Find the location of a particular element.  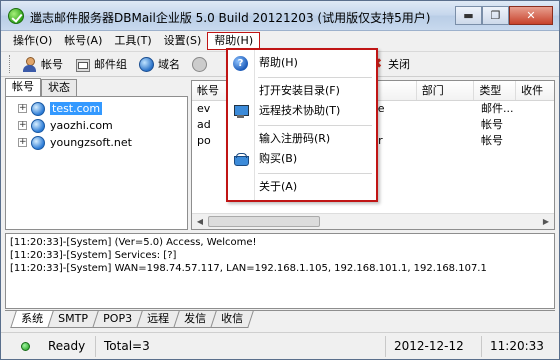

menu-settings: 设置(S) is located at coordinates (183, 41).